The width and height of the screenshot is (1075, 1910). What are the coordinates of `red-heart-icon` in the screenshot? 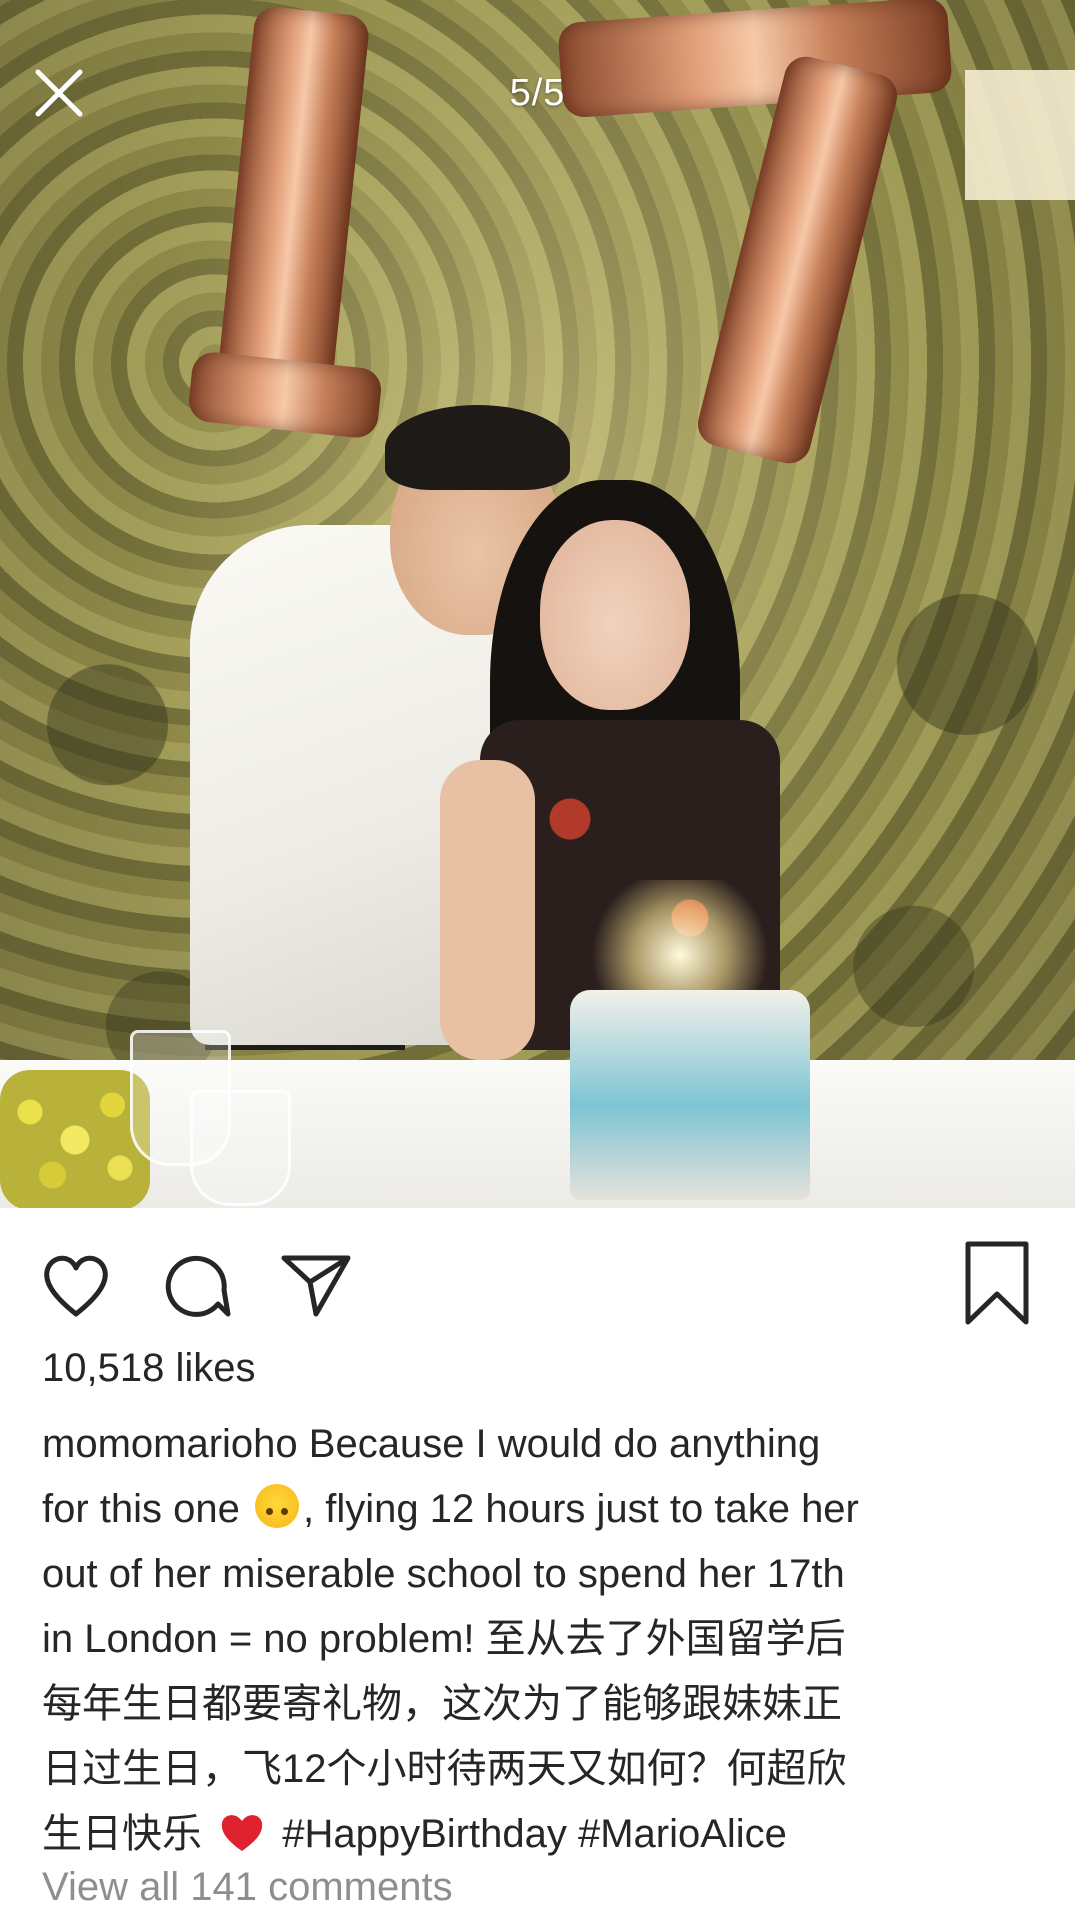 It's located at (242, 1840).